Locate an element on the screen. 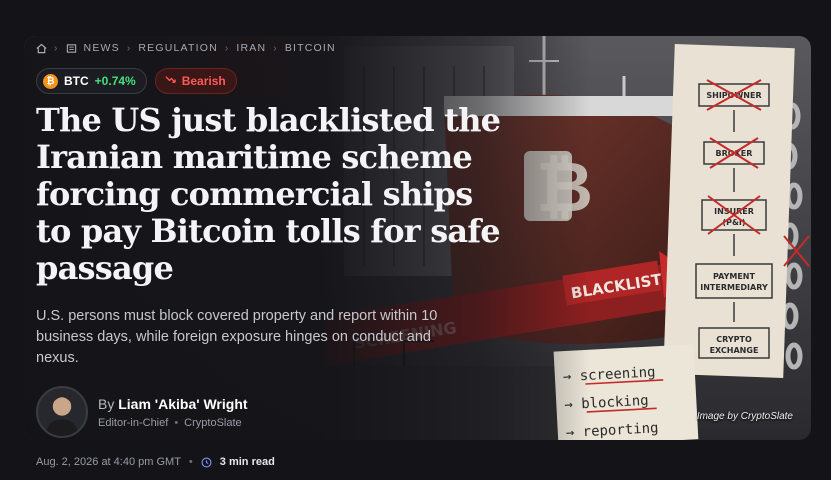  ticker-pills: ₿ BTC +0.74% Bearish is located at coordinates (136, 81).